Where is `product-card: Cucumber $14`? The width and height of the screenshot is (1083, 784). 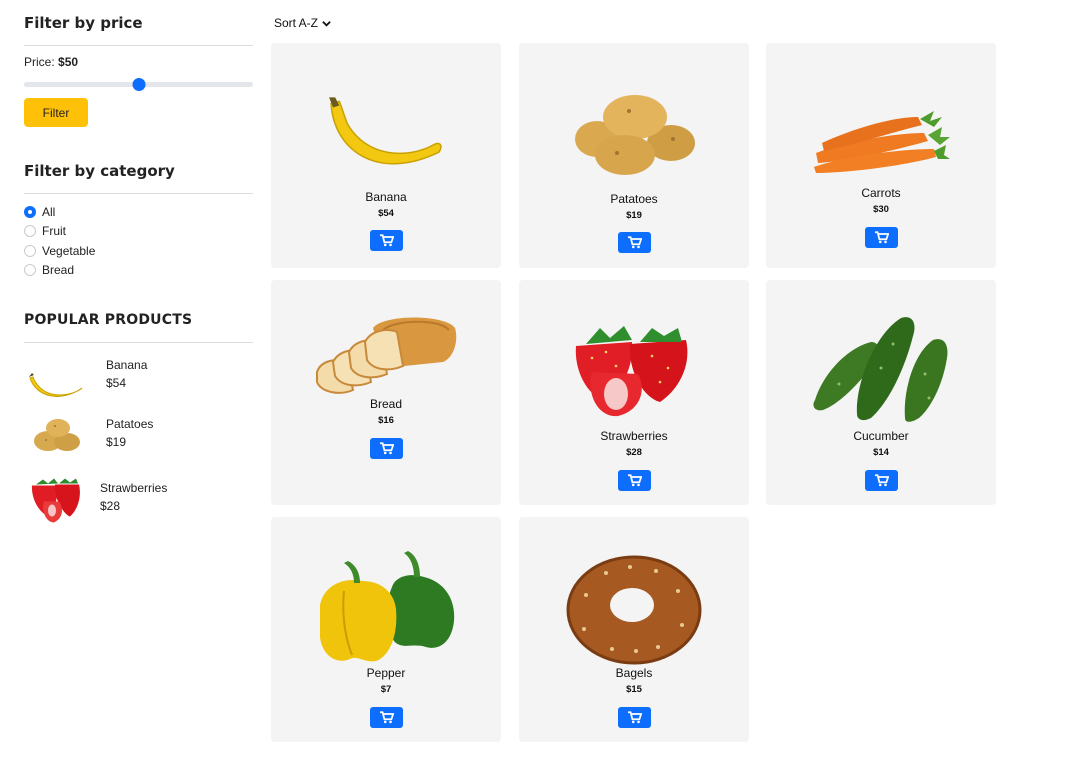
product-card: Cucumber $14 is located at coordinates (881, 392).